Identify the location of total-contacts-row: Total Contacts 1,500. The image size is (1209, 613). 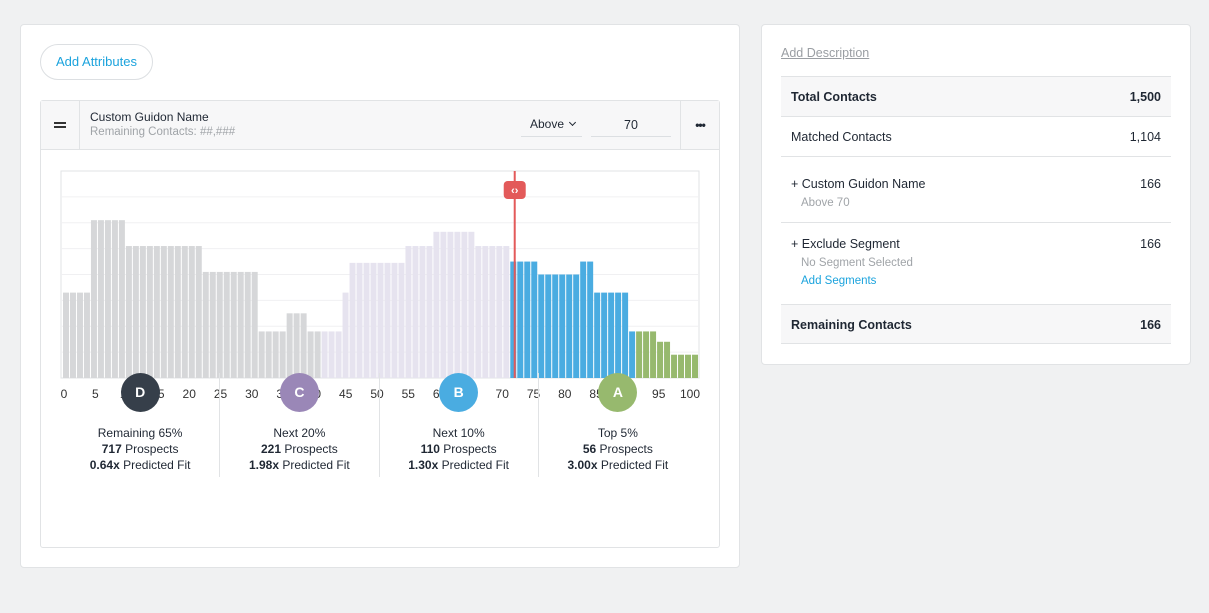
(976, 96).